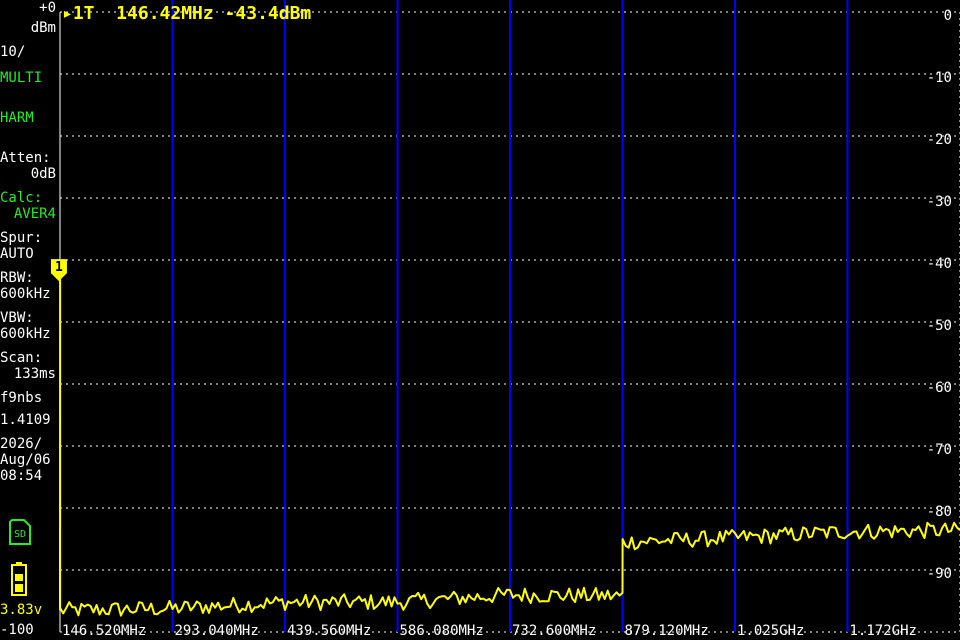 Image resolution: width=960 pixels, height=640 pixels. Describe the element at coordinates (17, 630) in the screenshot. I see `bottom-level: -100` at that location.